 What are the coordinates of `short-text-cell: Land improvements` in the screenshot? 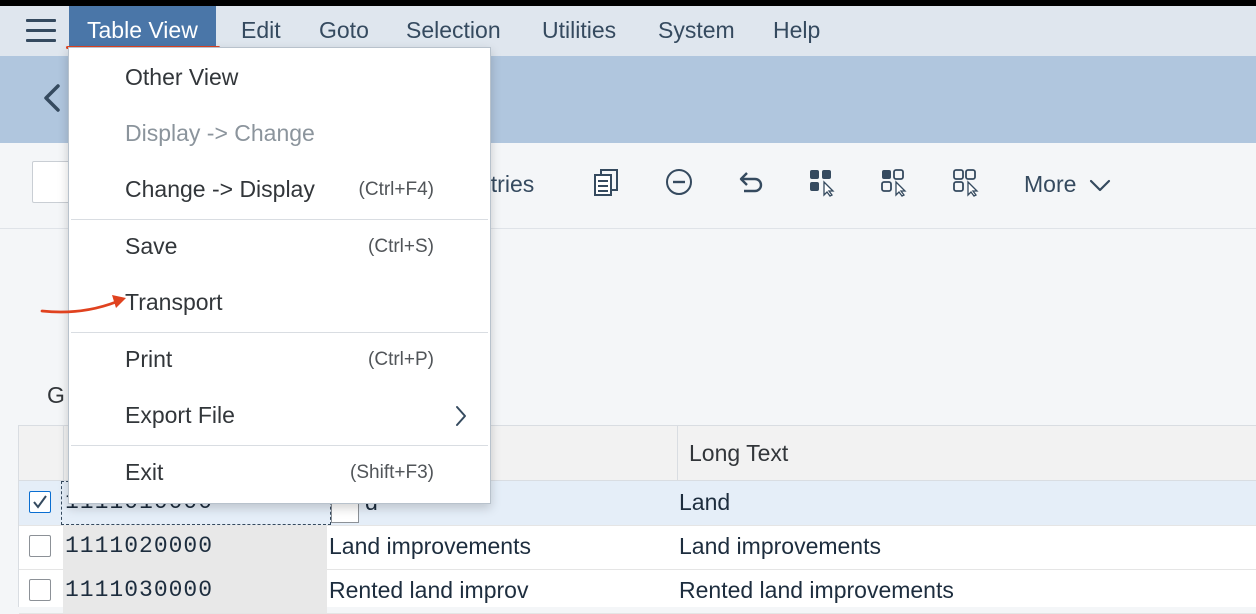 It's located at (430, 546).